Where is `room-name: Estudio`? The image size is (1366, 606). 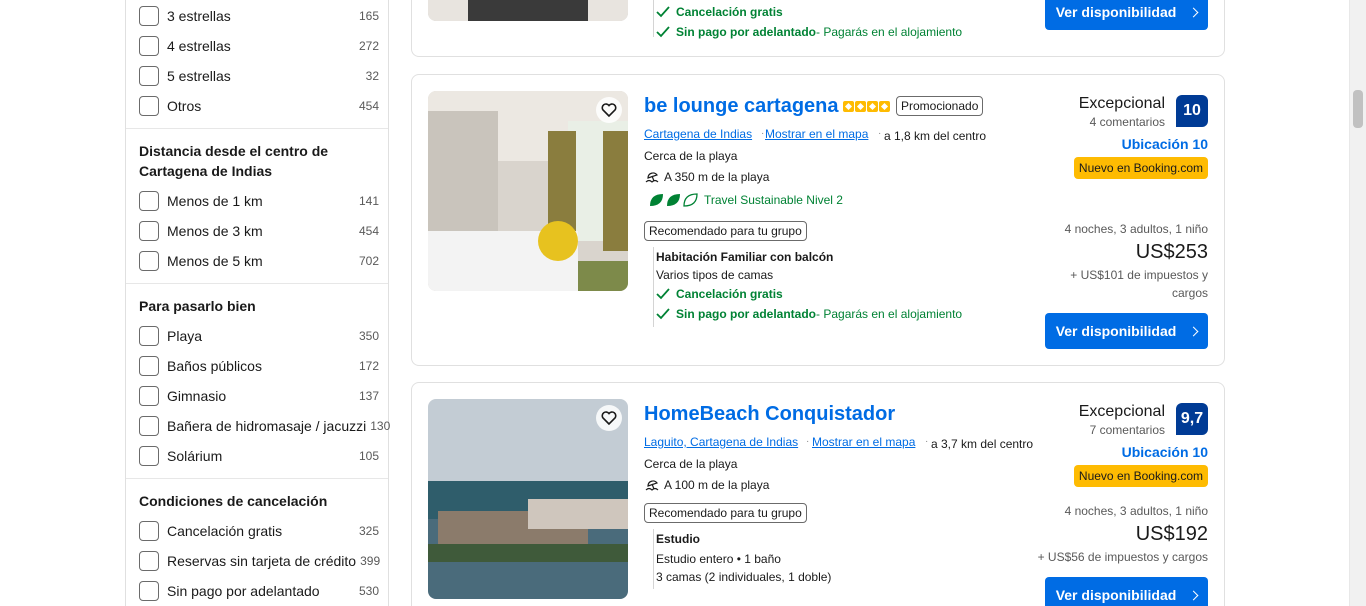 room-name: Estudio is located at coordinates (678, 539).